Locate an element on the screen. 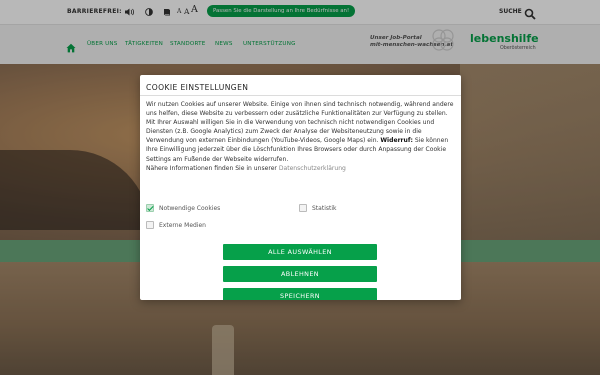 This screenshot has width=600, height=375. accept-all-button: ALLE AUSWÄHLEN is located at coordinates (300, 252).